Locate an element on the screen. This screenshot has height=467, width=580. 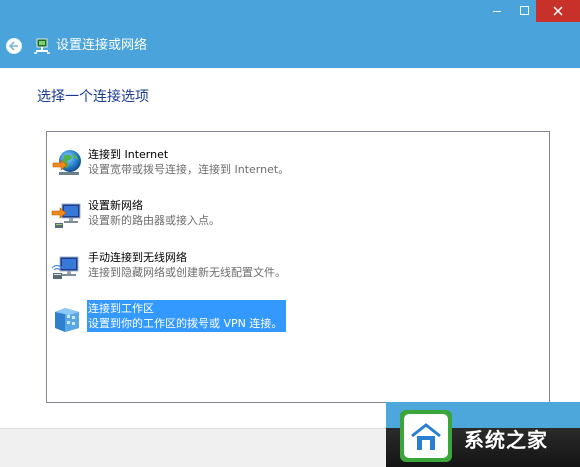
minimize-button is located at coordinates (496, 11).